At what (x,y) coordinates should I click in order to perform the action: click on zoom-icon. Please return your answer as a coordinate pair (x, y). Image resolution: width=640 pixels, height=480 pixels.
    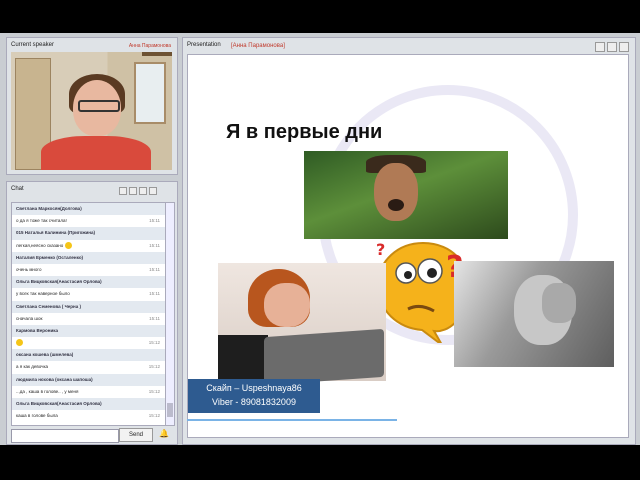
    Looking at the image, I should click on (612, 47).